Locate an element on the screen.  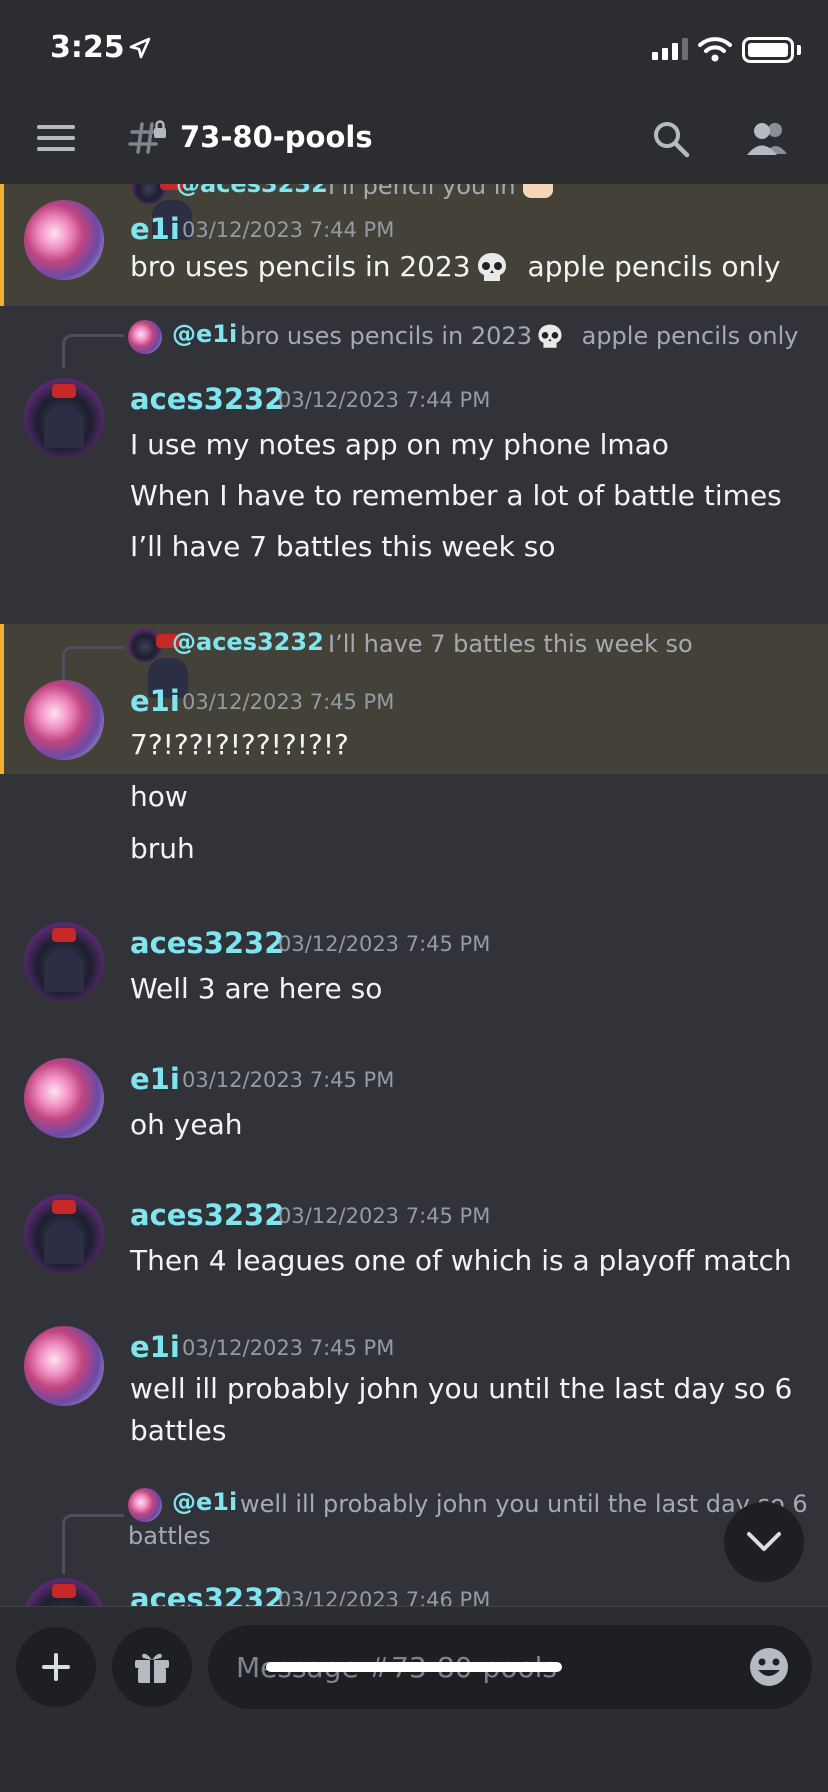
menu-icon is located at coordinates (56, 138).